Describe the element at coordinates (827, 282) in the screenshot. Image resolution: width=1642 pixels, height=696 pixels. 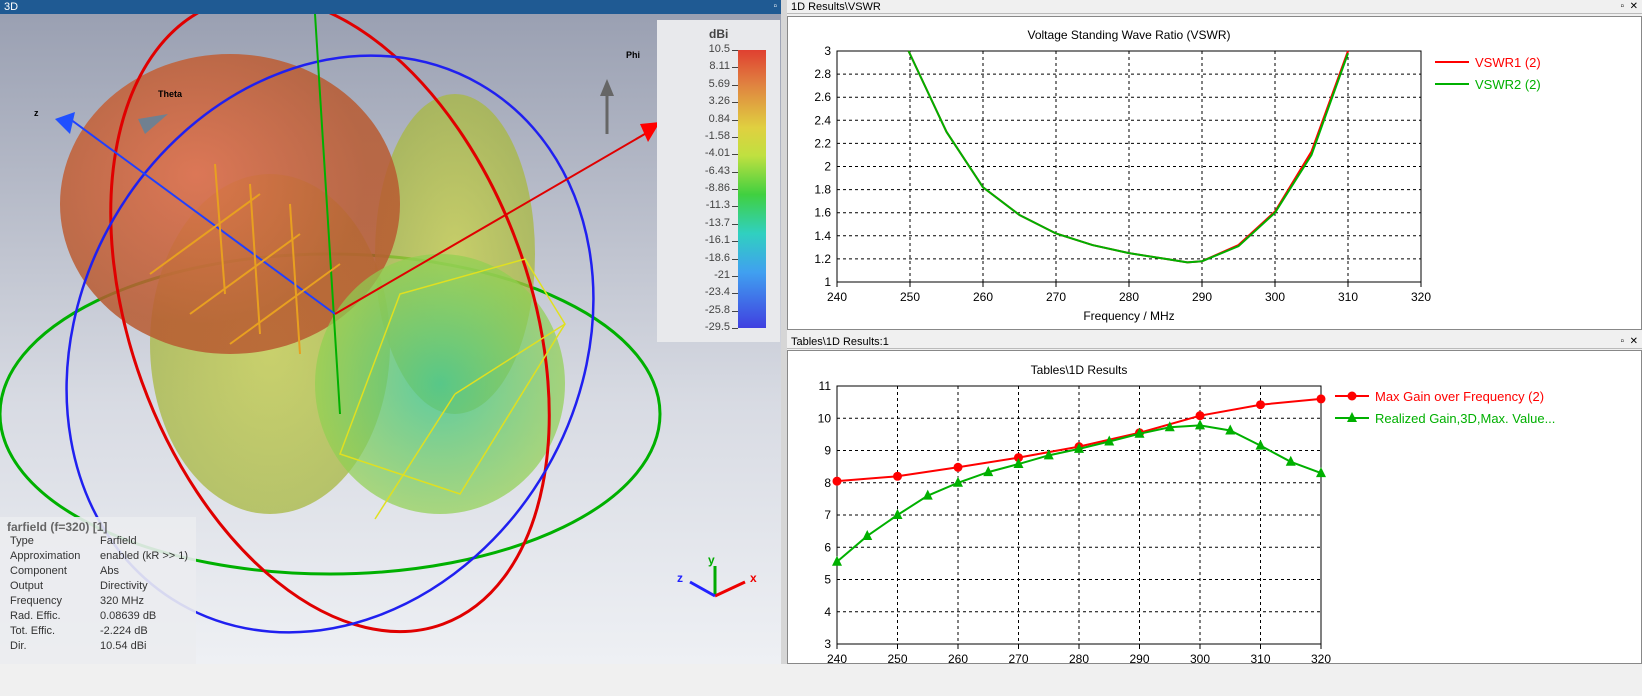
I see `y-tick-label: 1` at that location.